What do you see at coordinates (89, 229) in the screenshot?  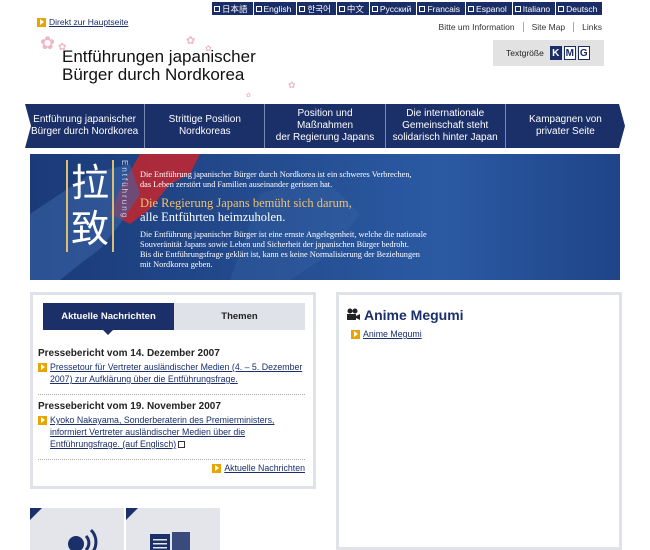 I see `kanji-char: 致` at bounding box center [89, 229].